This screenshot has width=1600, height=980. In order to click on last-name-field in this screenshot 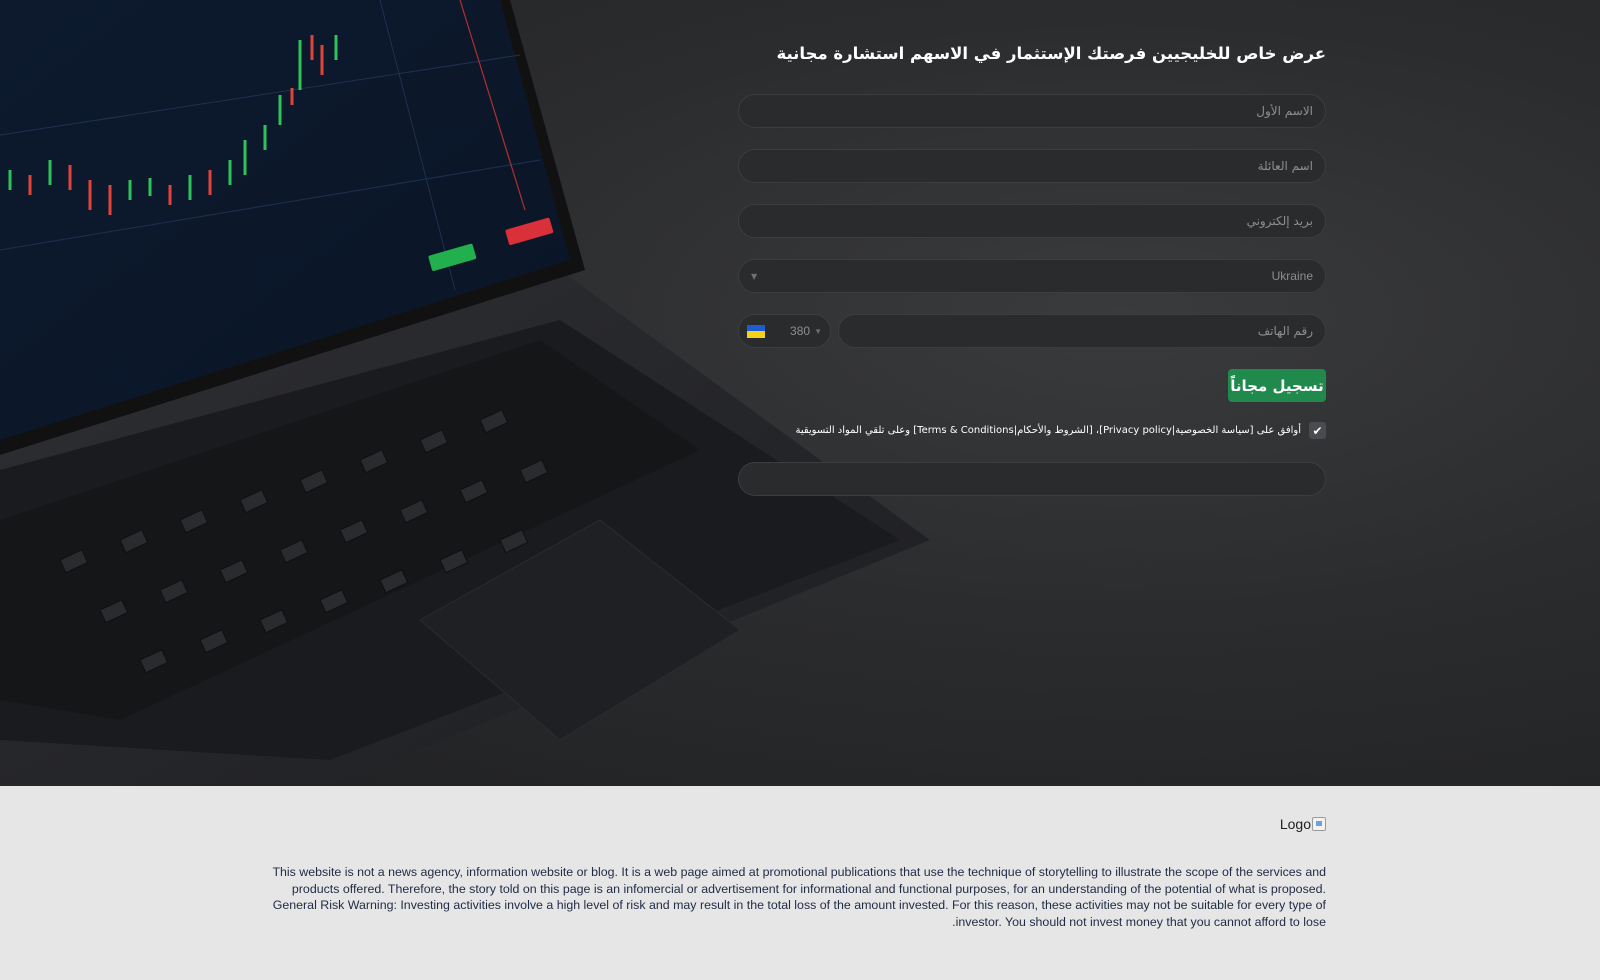, I will do `click(1032, 166)`.